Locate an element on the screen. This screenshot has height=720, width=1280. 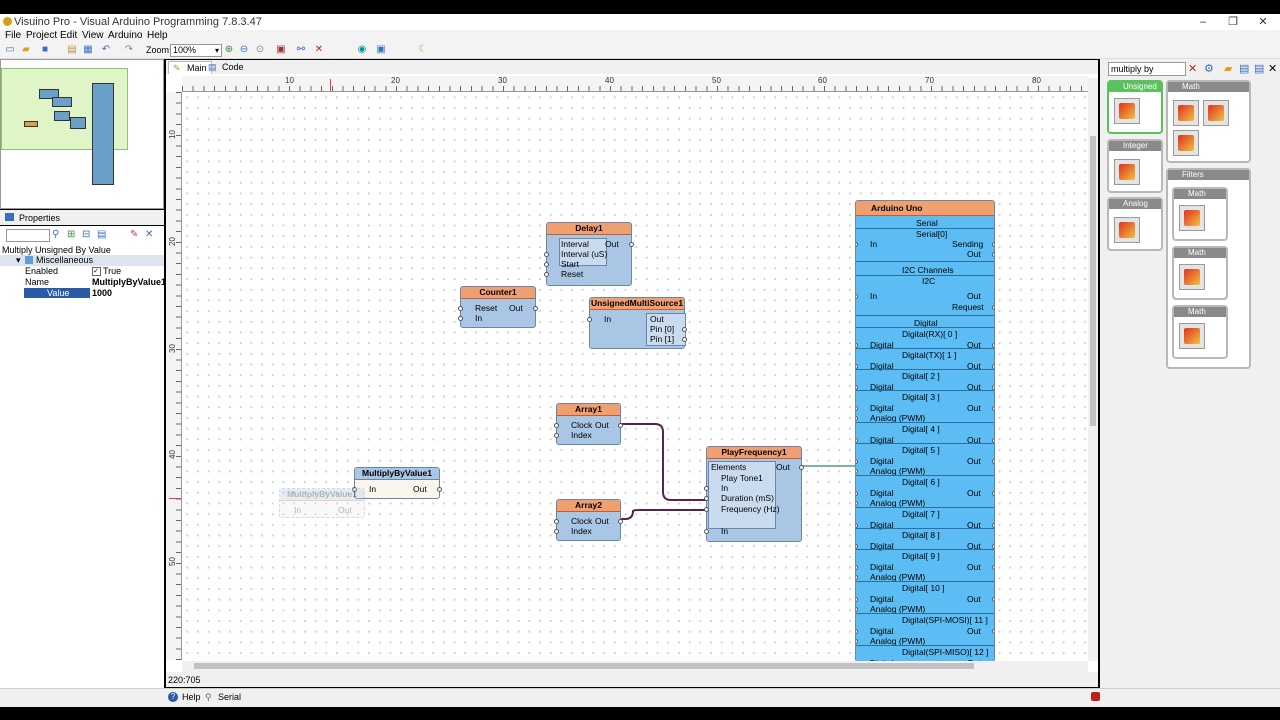
counter-component: Counter1 Reset In Out is located at coordinates (498, 307).